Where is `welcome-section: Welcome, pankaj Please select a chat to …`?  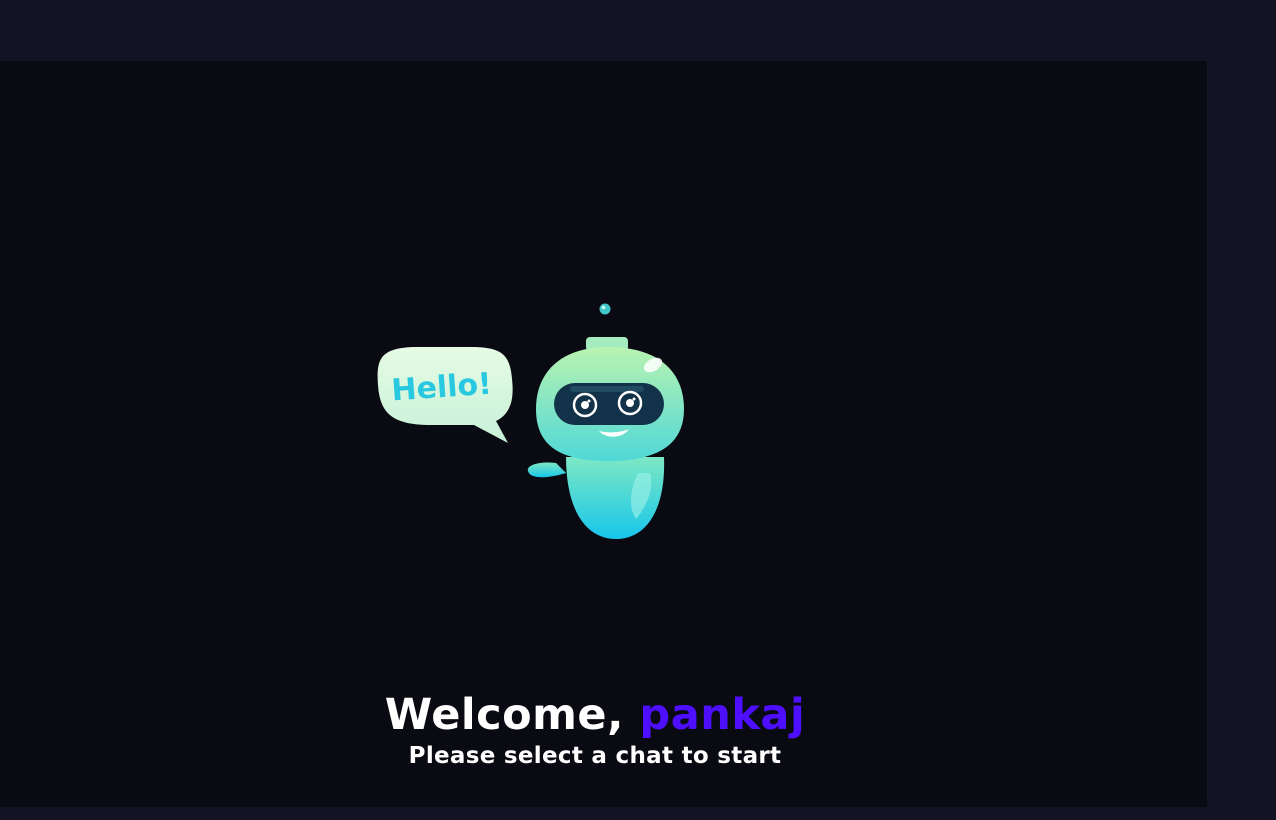
welcome-section: Welcome, pankaj Please select a chat to … is located at coordinates (595, 730).